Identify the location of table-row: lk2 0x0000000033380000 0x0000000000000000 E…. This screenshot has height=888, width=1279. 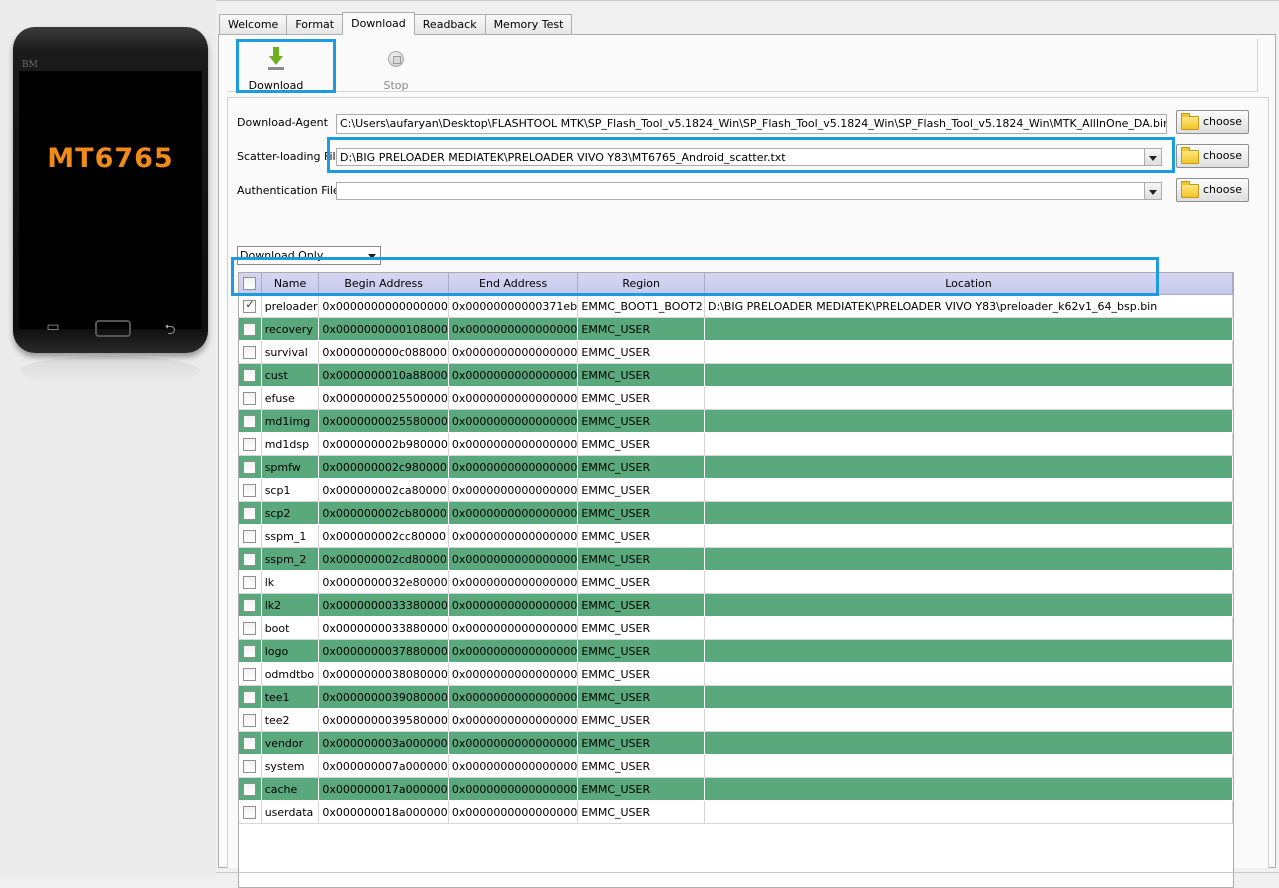
(736, 605).